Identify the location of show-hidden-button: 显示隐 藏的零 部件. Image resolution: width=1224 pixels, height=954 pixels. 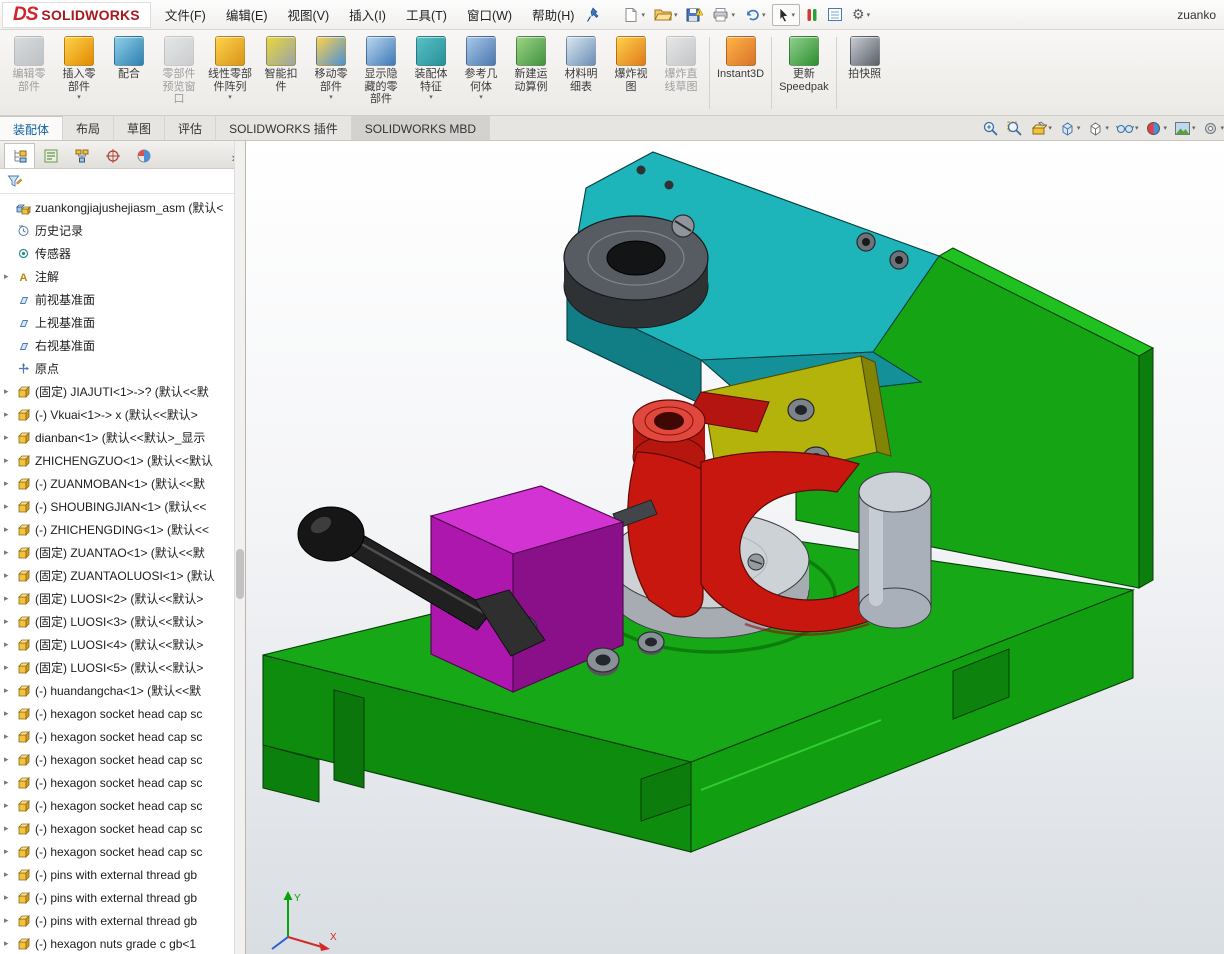
(381, 73).